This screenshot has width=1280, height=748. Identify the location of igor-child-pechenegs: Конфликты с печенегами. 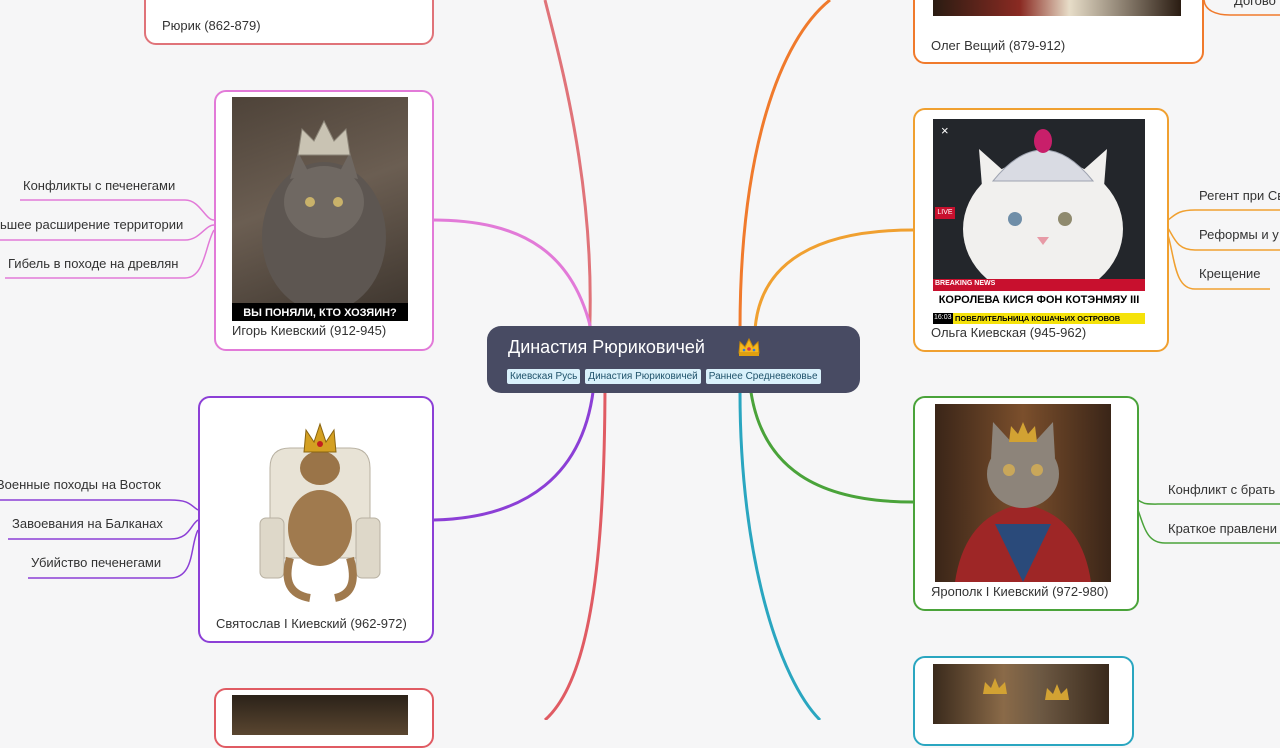
(99, 185).